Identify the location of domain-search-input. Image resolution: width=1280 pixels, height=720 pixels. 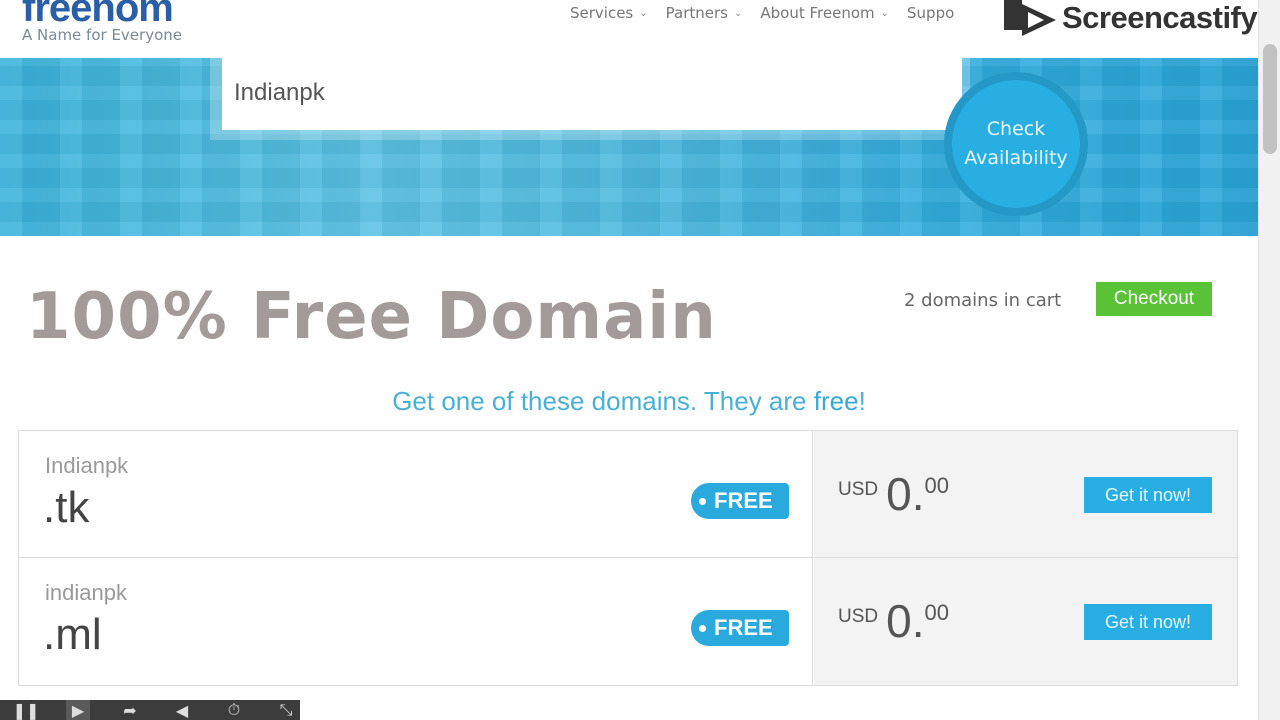
(592, 93).